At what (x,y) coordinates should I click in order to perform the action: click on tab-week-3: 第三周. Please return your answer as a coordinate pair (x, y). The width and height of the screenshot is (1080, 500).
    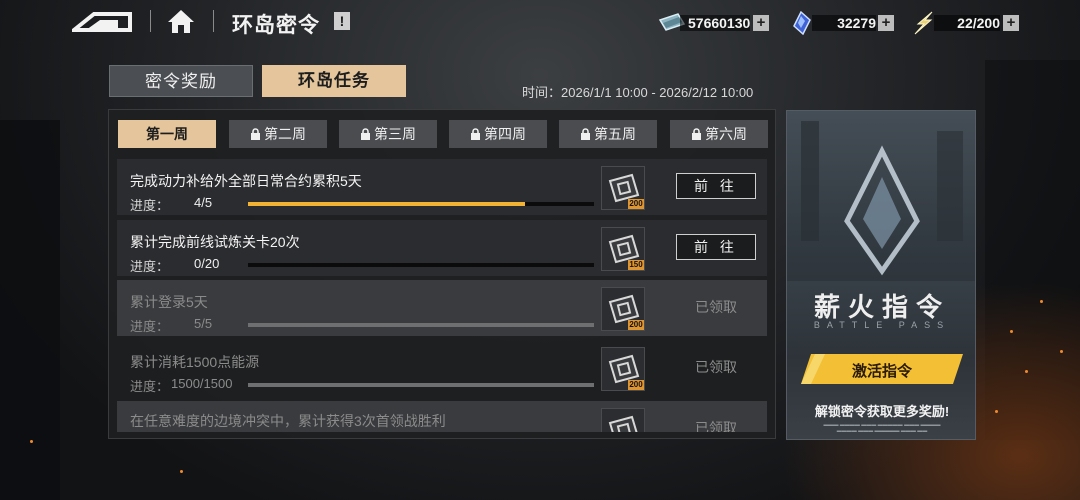
    Looking at the image, I should click on (388, 134).